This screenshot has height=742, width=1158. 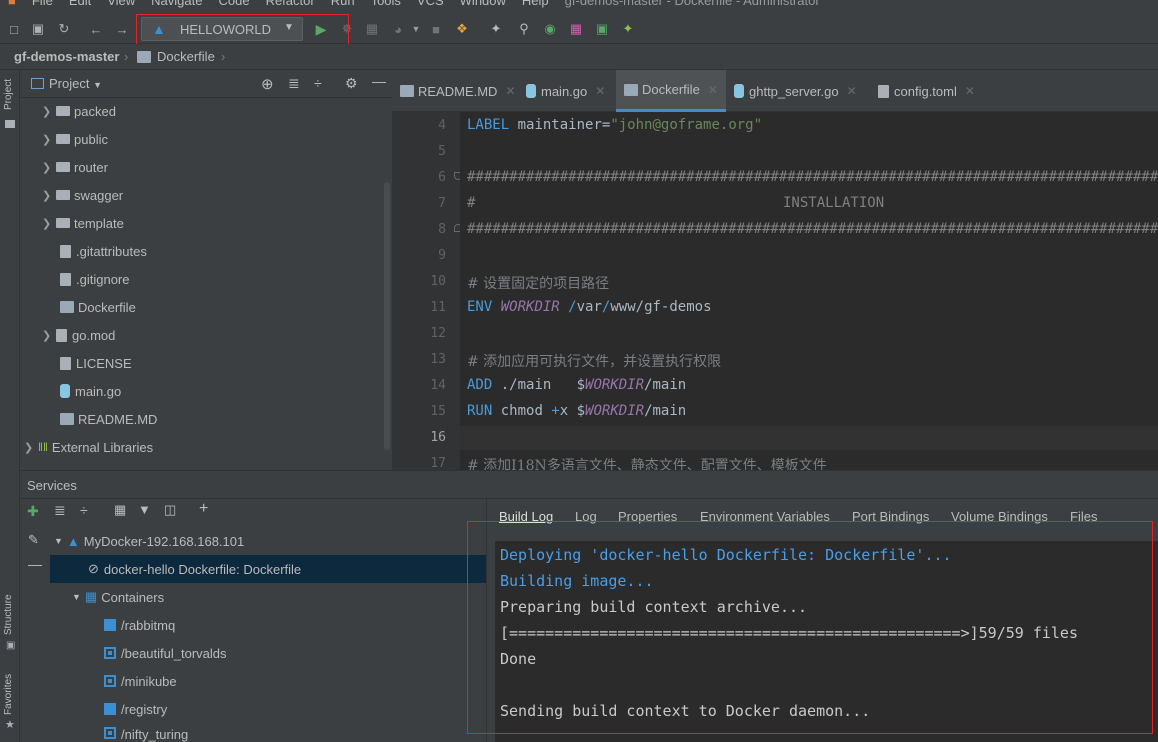 I want to click on menu-vcs: VCS, so click(x=430, y=4).